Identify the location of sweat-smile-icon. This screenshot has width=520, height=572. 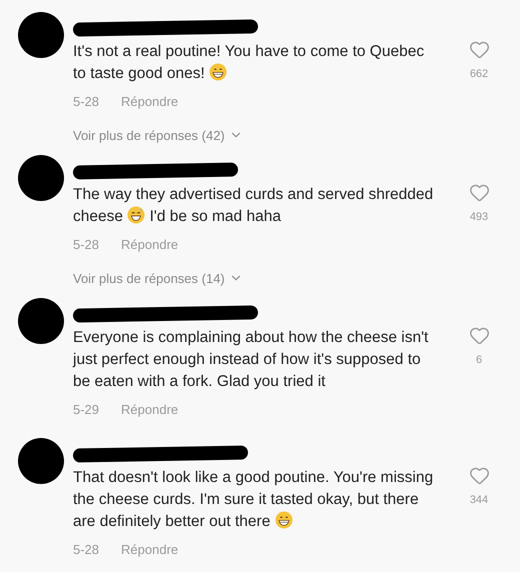
(136, 215).